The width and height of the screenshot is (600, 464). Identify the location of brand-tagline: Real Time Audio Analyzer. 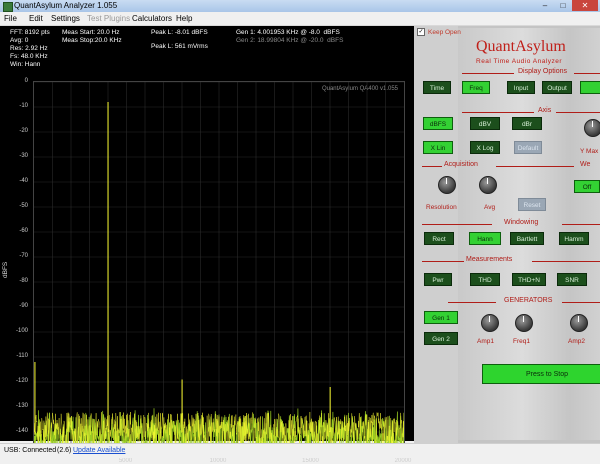
(519, 61).